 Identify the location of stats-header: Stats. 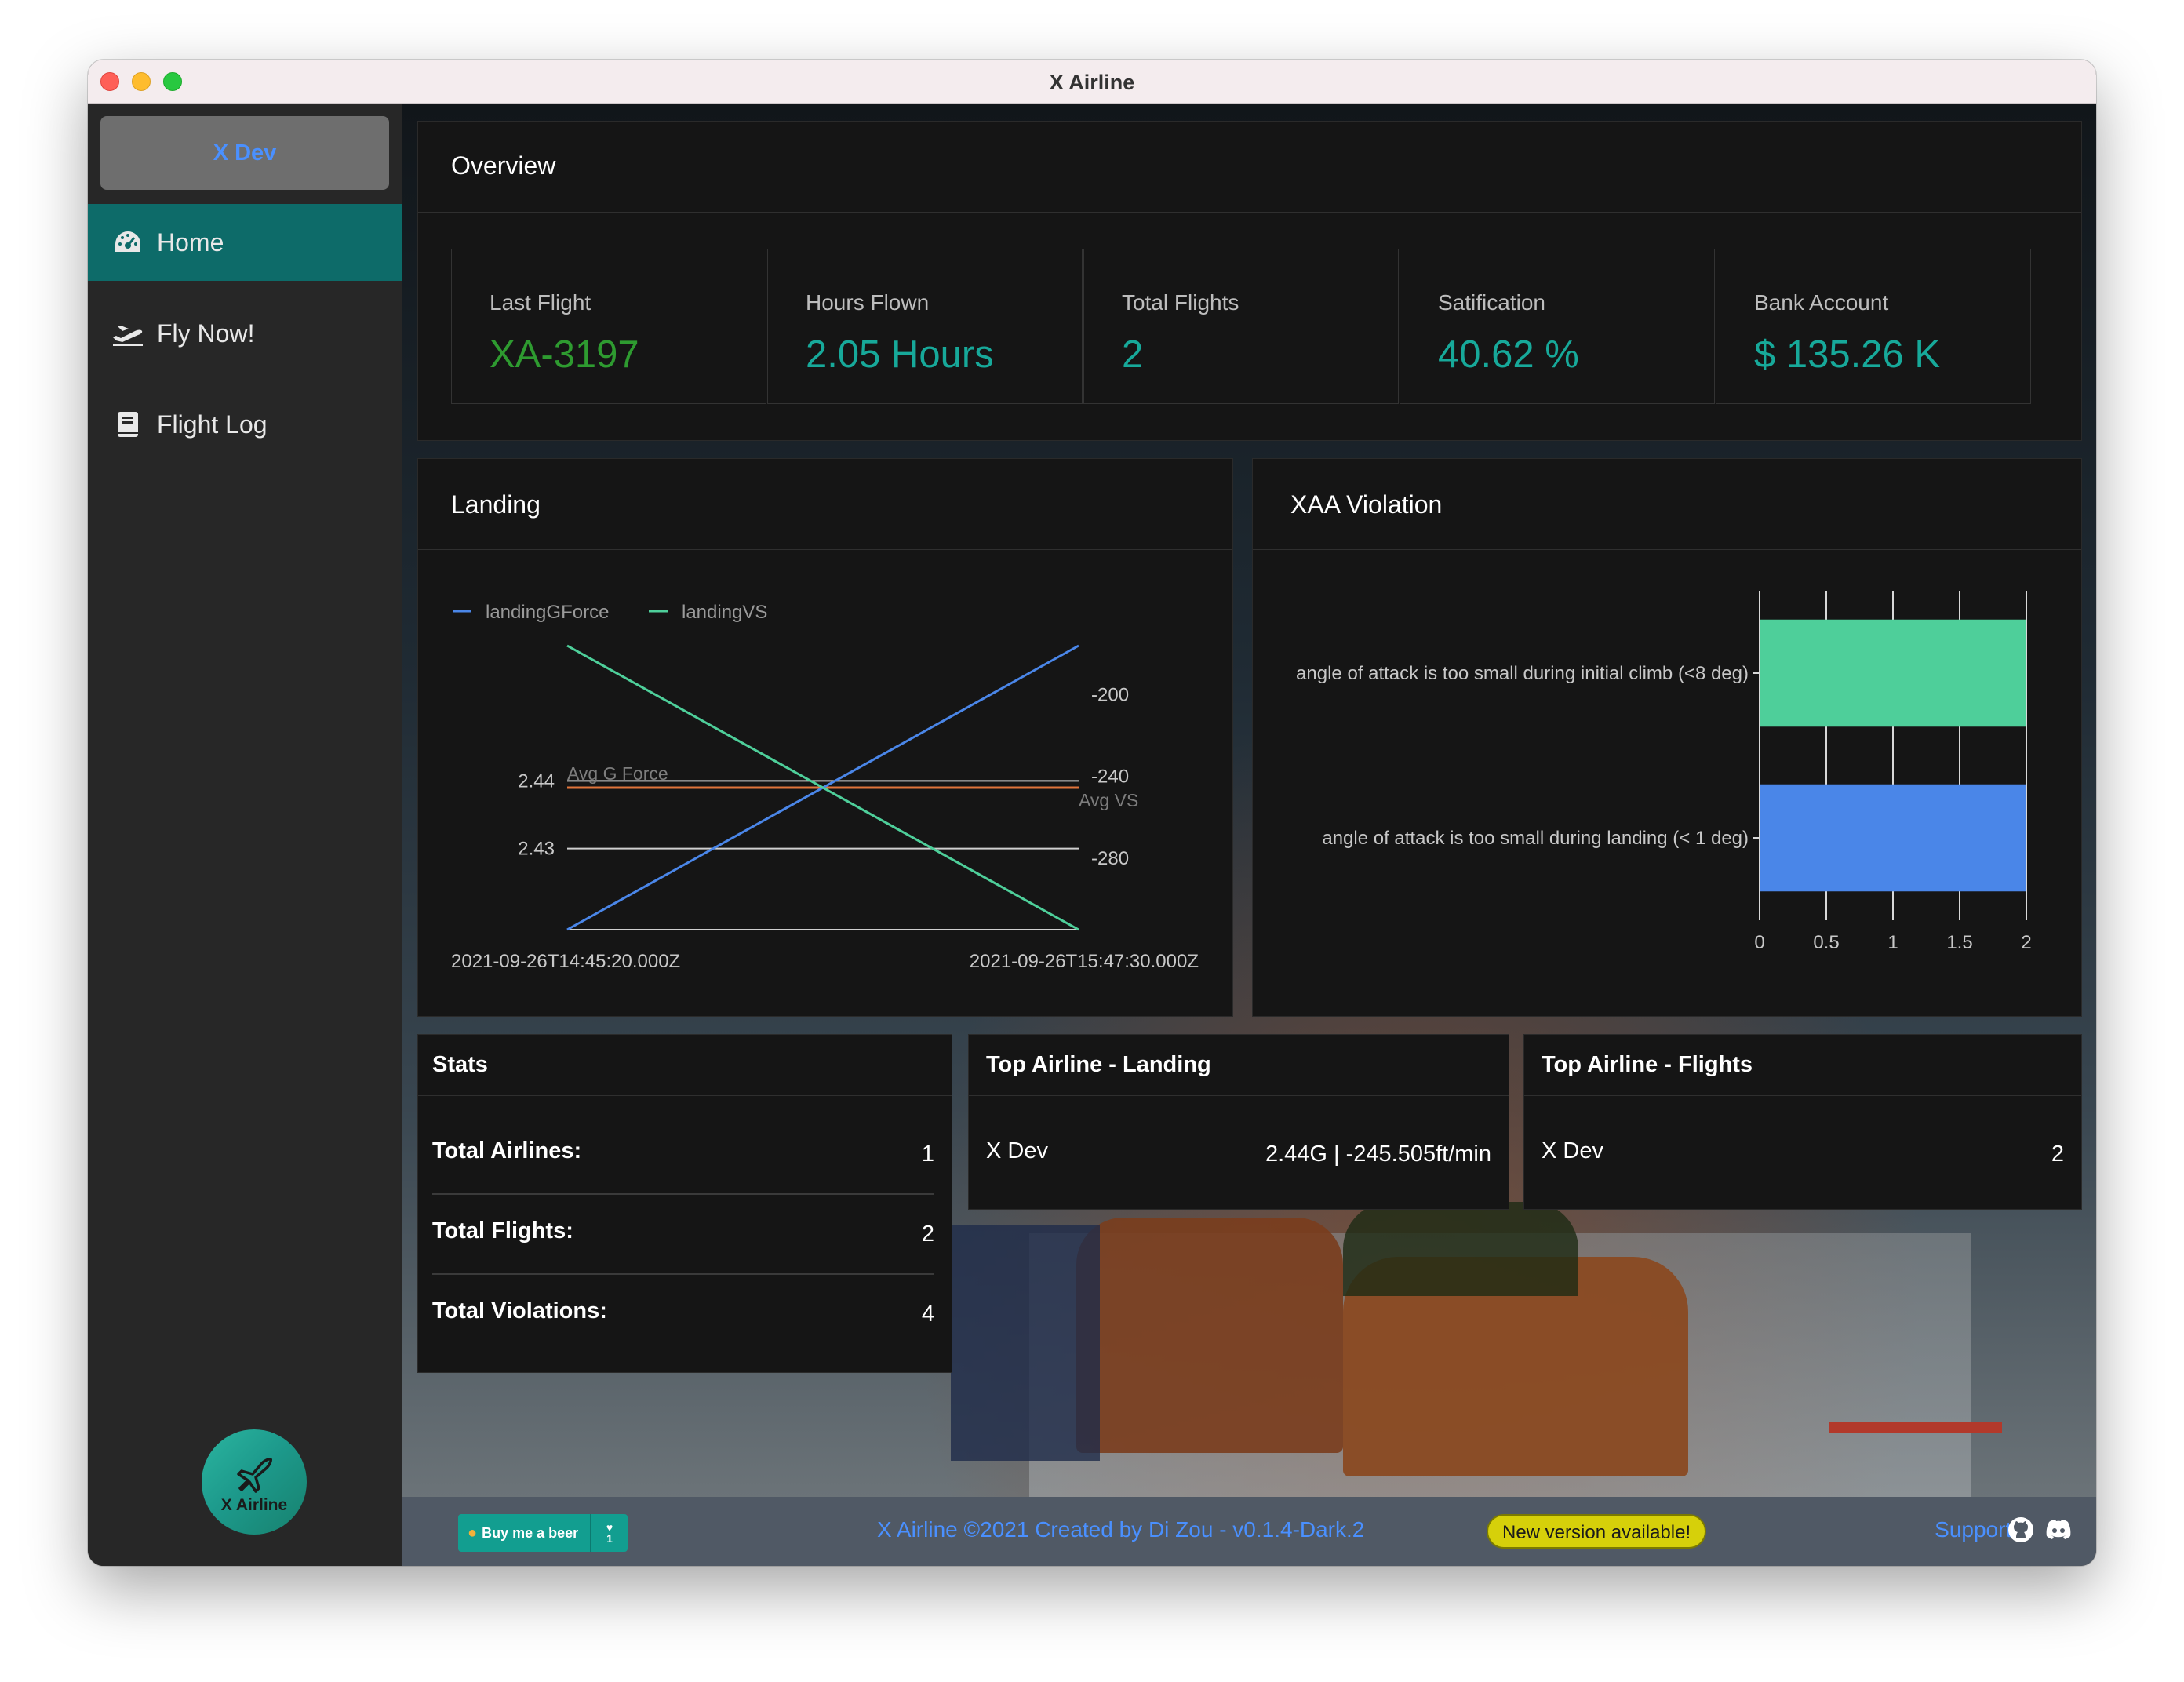
(685, 1065).